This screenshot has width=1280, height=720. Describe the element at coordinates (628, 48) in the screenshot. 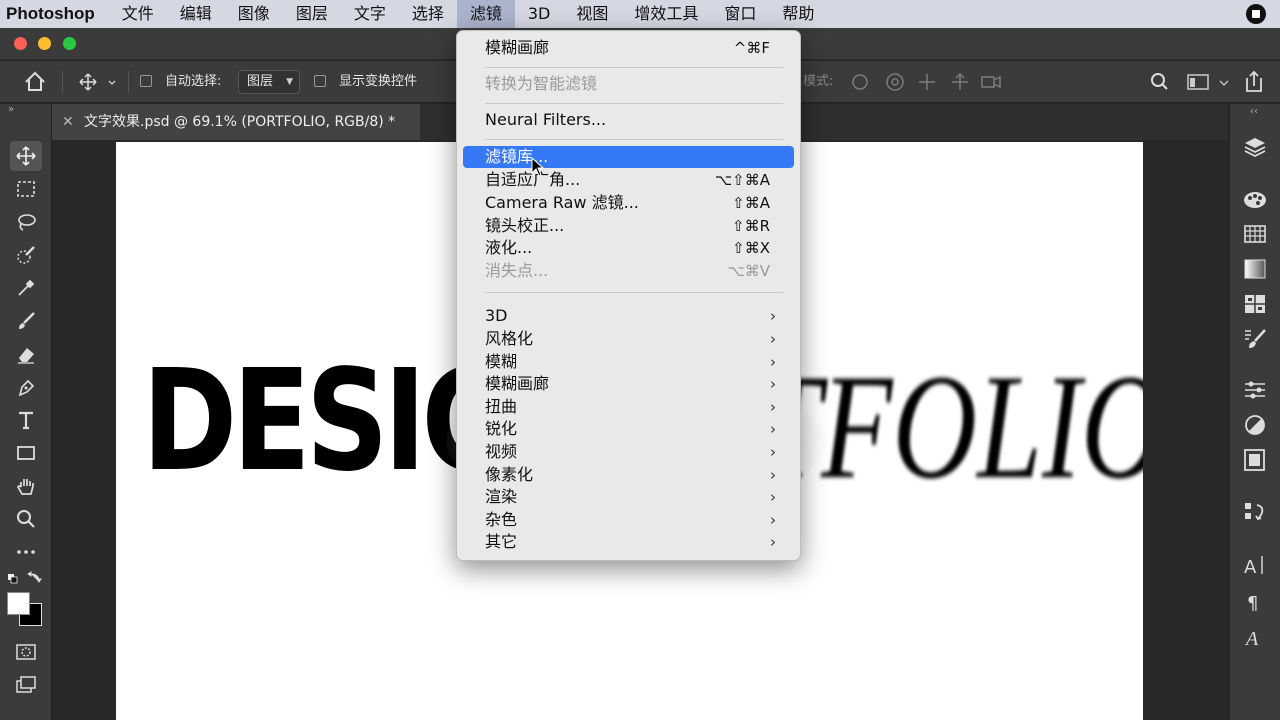

I see `menu-item-blur-gallery: 模糊画廊 ^⌘F` at that location.